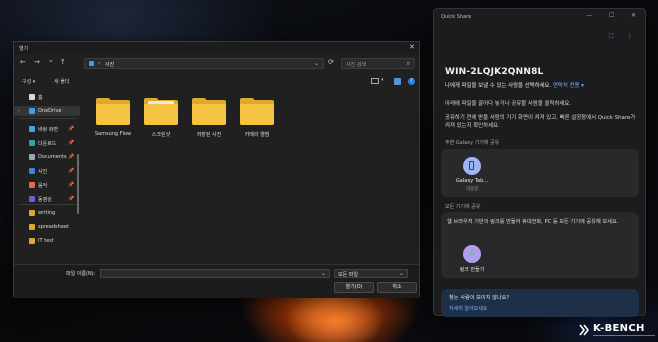 This screenshot has height=342, width=658. What do you see at coordinates (508, 104) in the screenshot?
I see `instruction-line-1: 아래에 파일을 끌어다 놓거나 공유할 사람을 클릭하세요.` at bounding box center [508, 104].